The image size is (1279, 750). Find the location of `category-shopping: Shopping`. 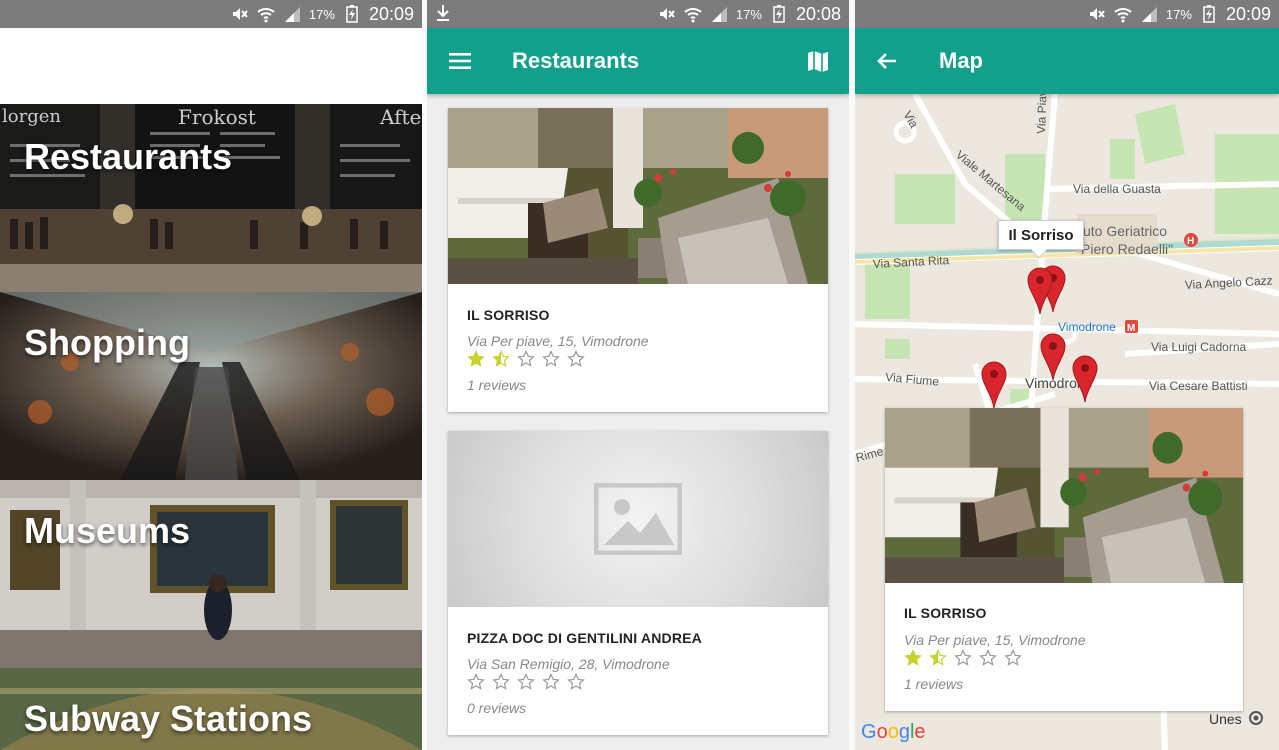

category-shopping: Shopping is located at coordinates (211, 386).